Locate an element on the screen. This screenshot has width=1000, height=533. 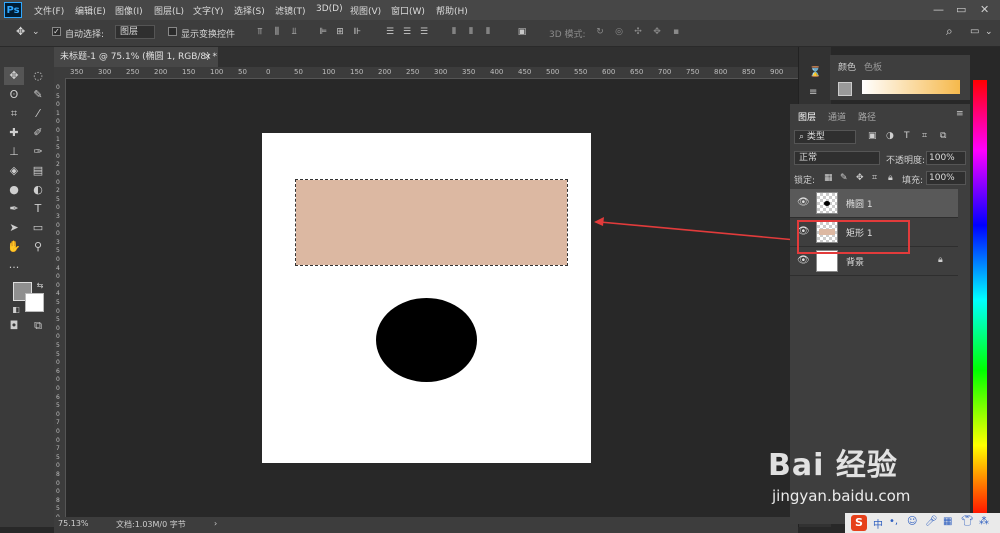
crop-tool-icon: ⌗ is located at coordinates (14, 114).